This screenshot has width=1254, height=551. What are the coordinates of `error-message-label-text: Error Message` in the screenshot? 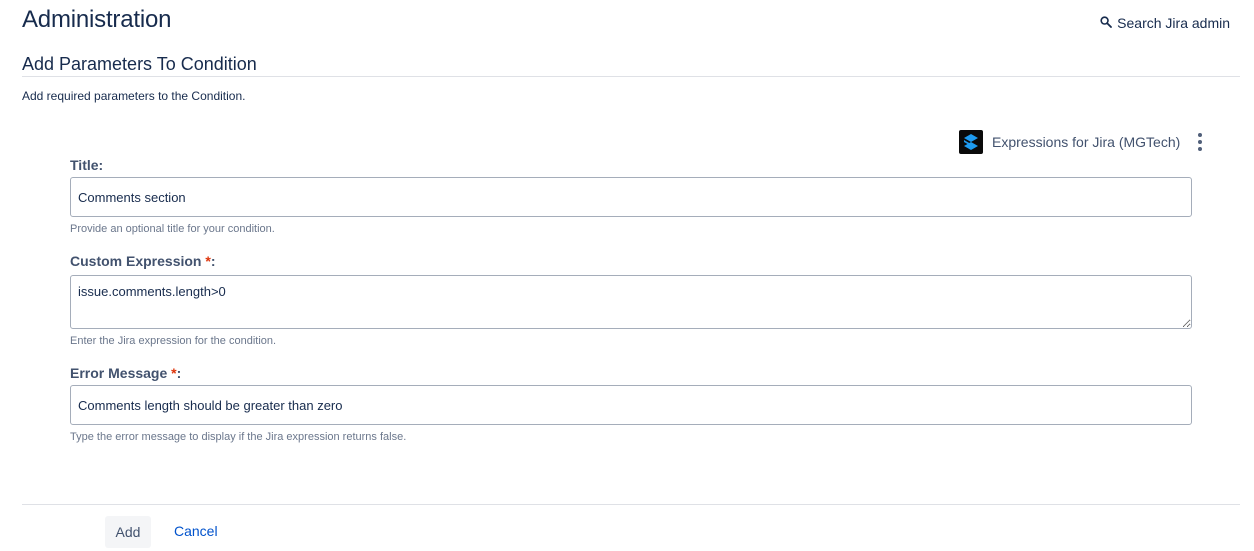 It's located at (119, 373).